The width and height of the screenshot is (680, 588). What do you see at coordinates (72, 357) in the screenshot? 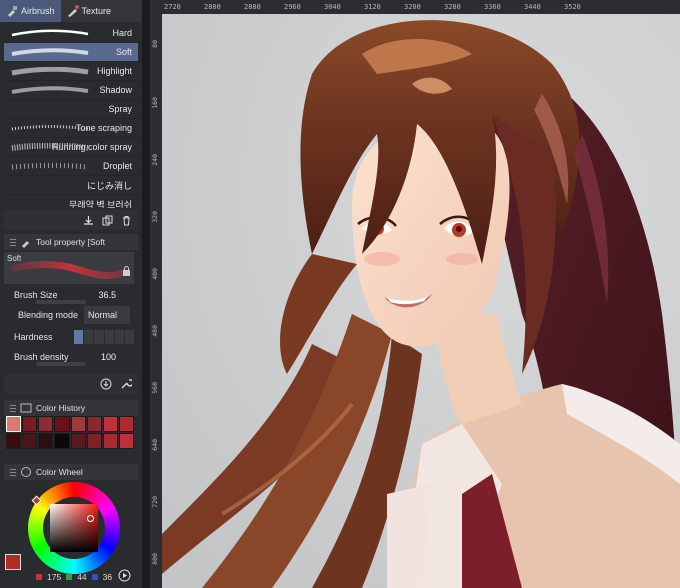
I see `brush-density-row: Brush density 100` at bounding box center [72, 357].